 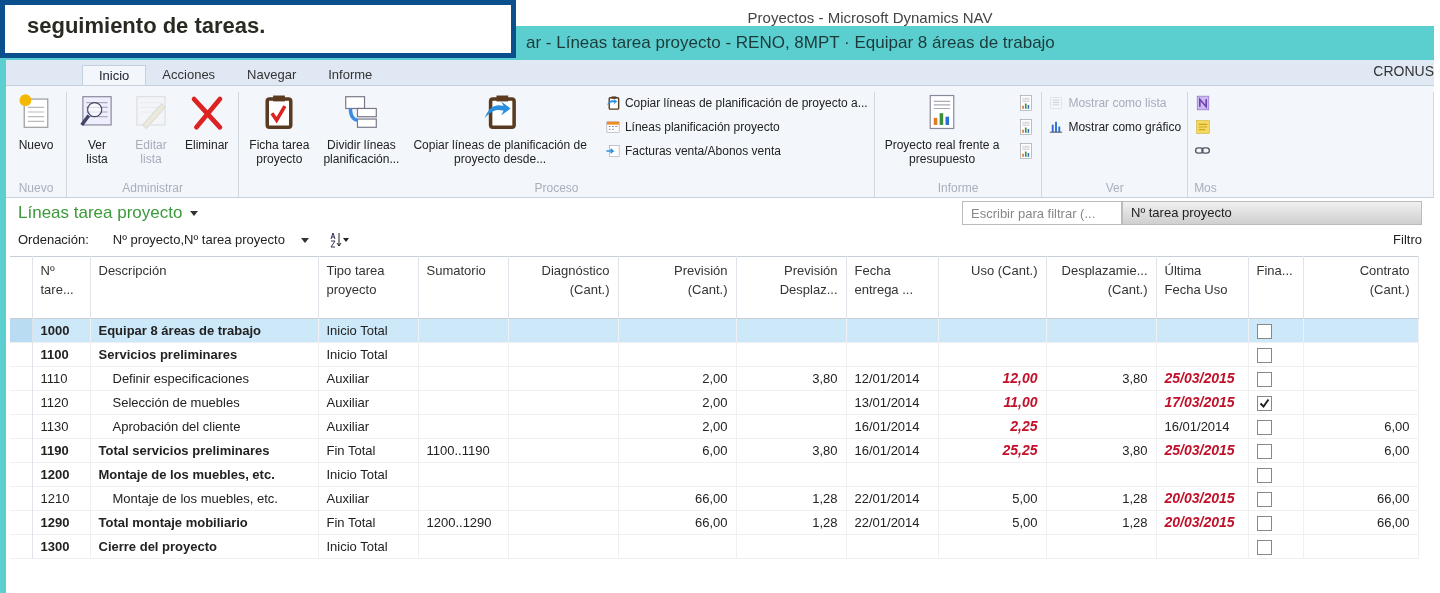 What do you see at coordinates (97, 135) in the screenshot?
I see `ribbon-button: Ver lista` at bounding box center [97, 135].